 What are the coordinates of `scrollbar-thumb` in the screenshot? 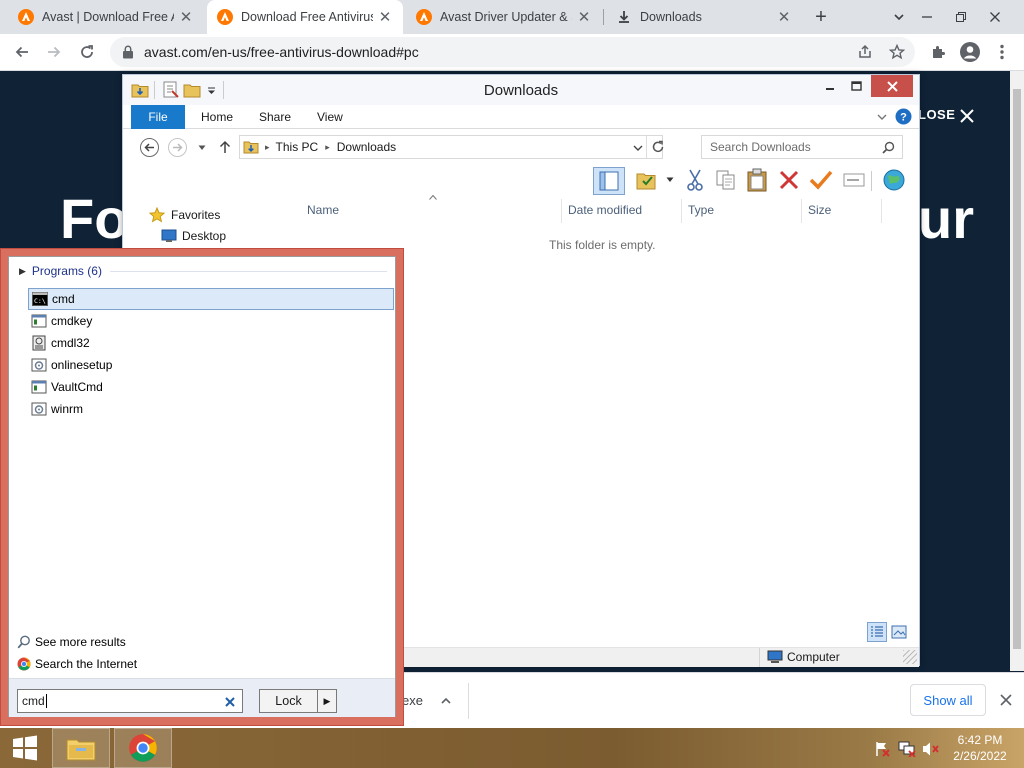 It's located at (1017, 369).